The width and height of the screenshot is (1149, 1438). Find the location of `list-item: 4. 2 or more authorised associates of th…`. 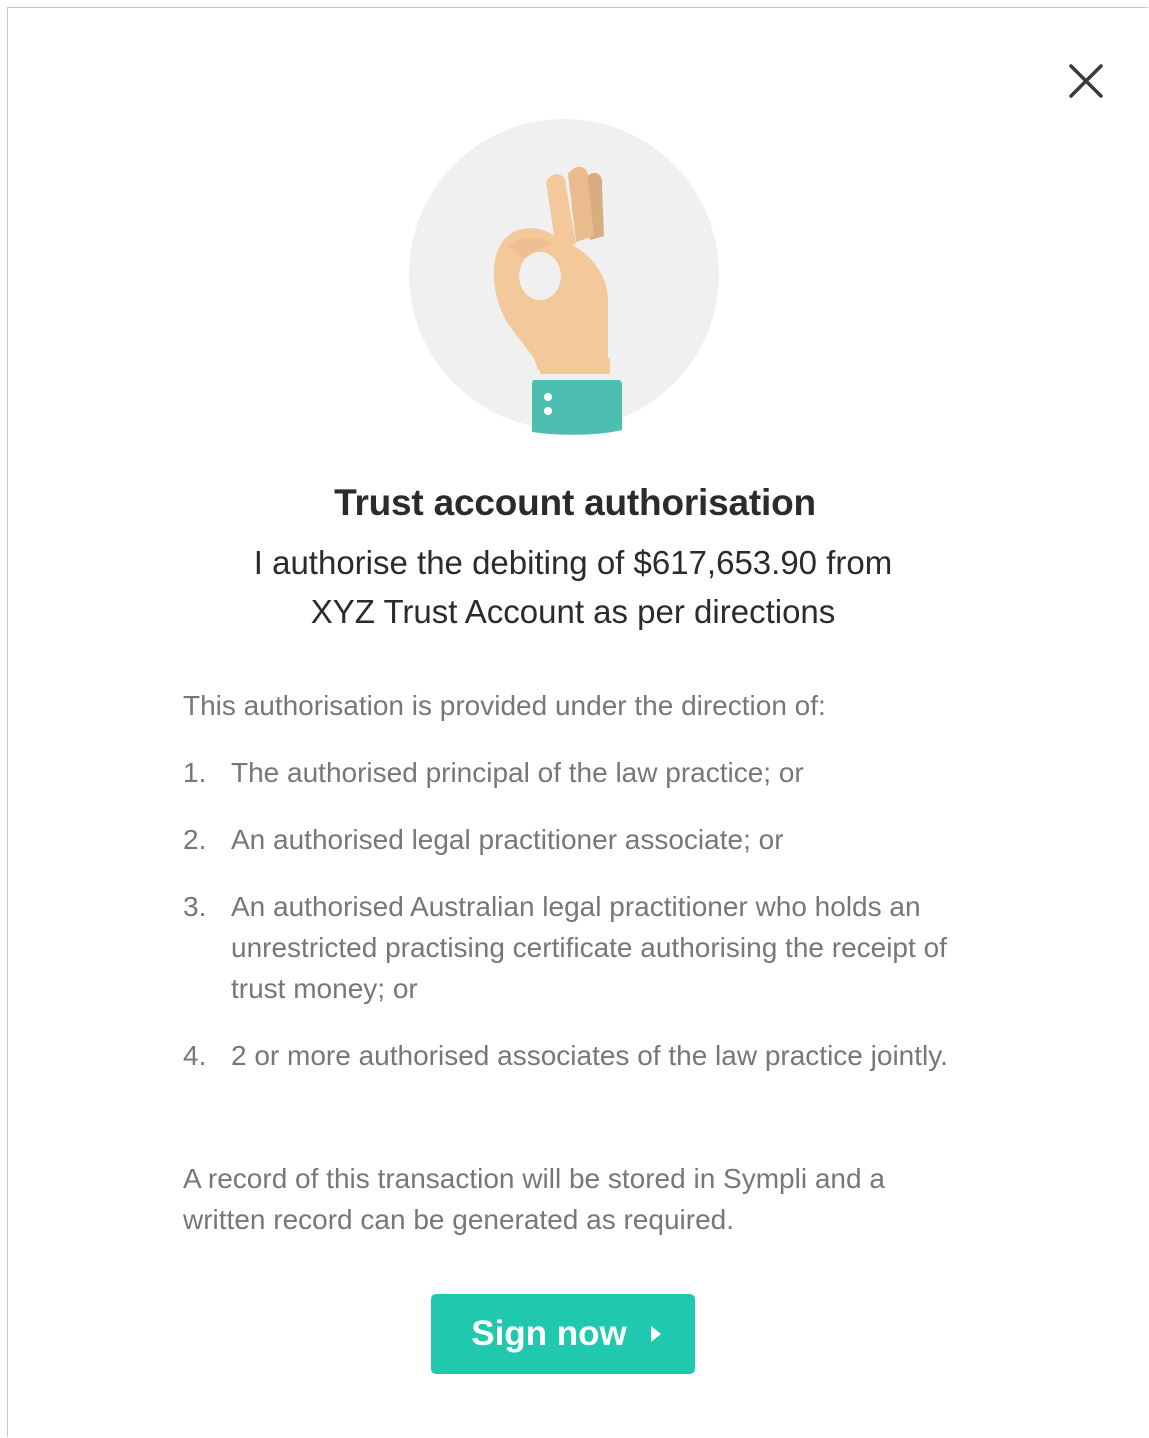

list-item: 4. 2 or more authorised associates of th… is located at coordinates (578, 1055).